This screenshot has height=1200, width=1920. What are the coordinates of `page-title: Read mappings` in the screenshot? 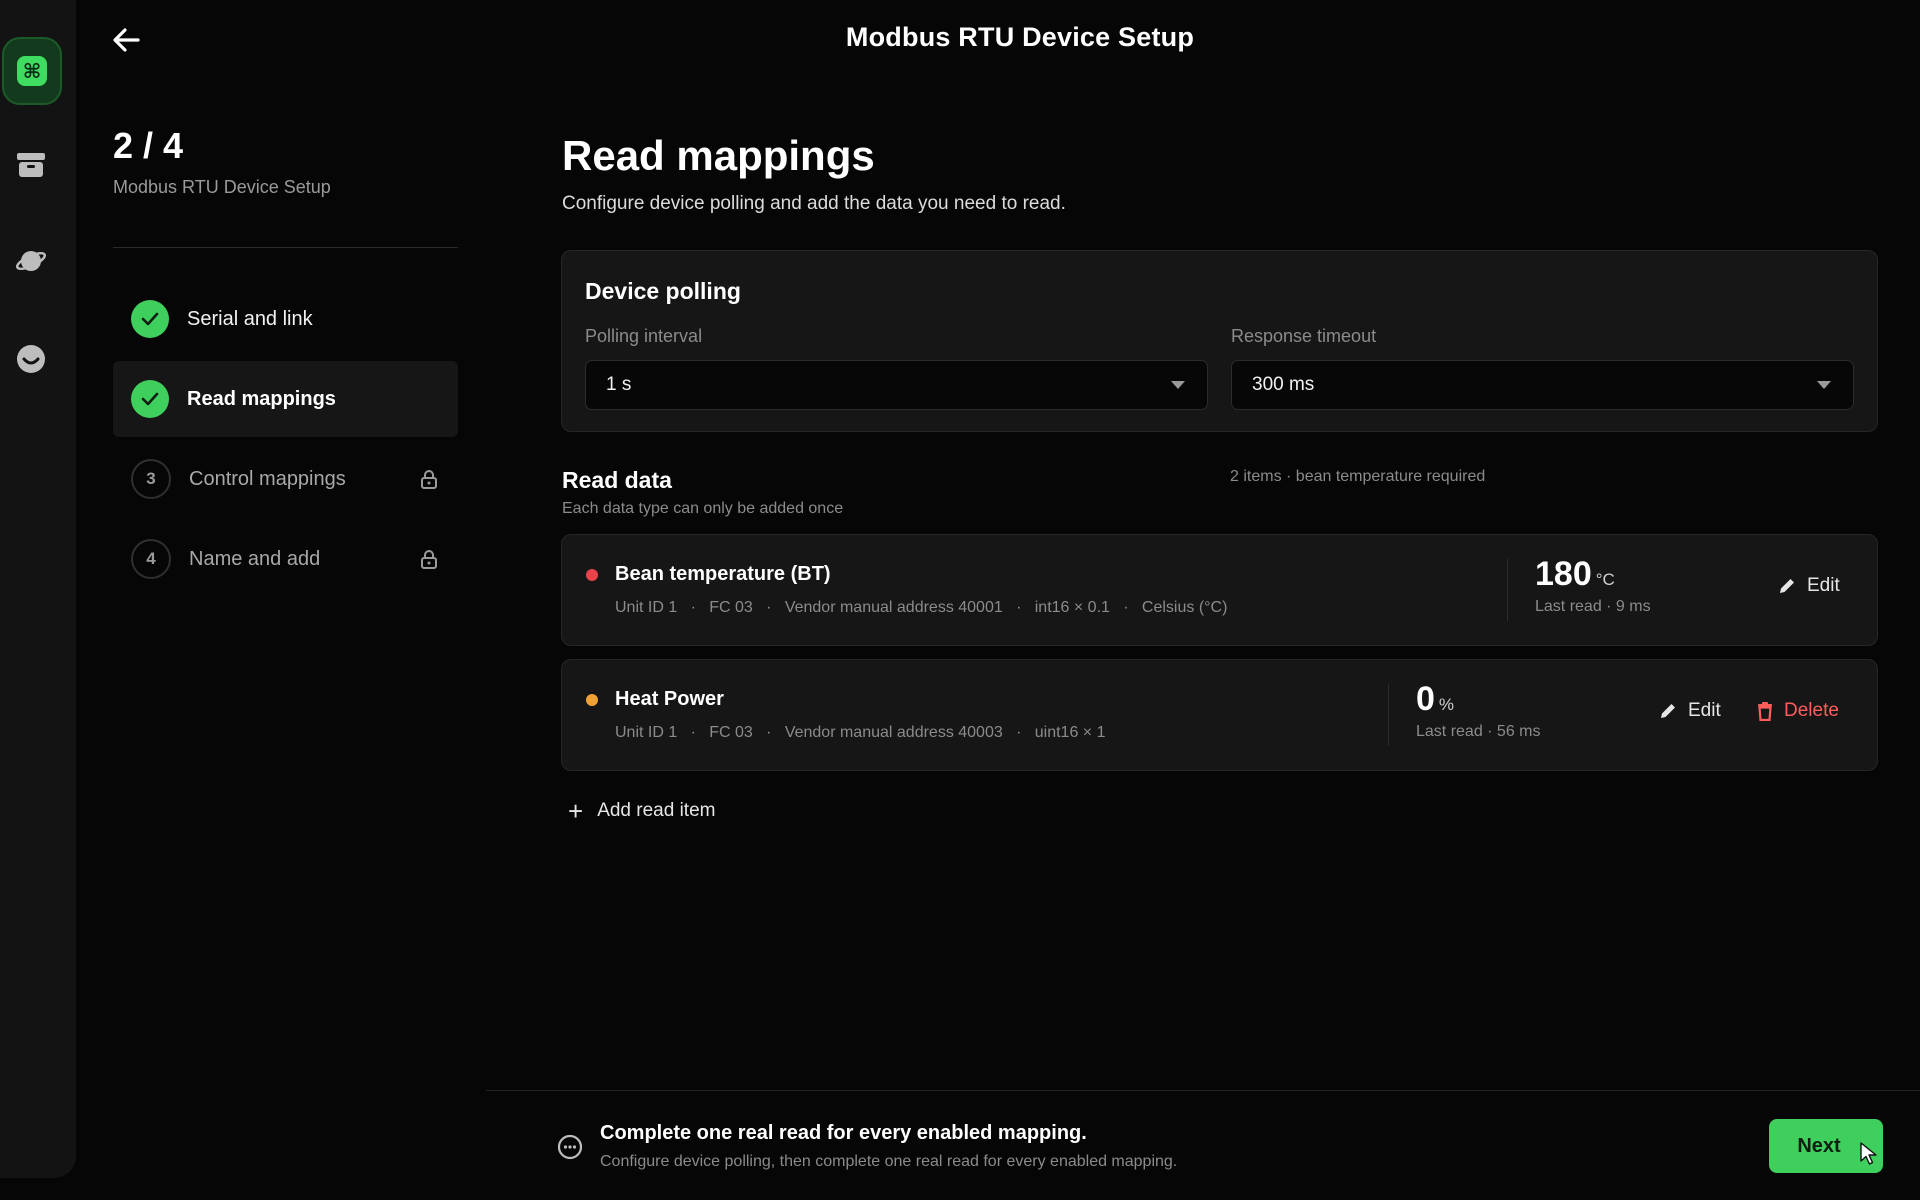 It's located at (718, 155).